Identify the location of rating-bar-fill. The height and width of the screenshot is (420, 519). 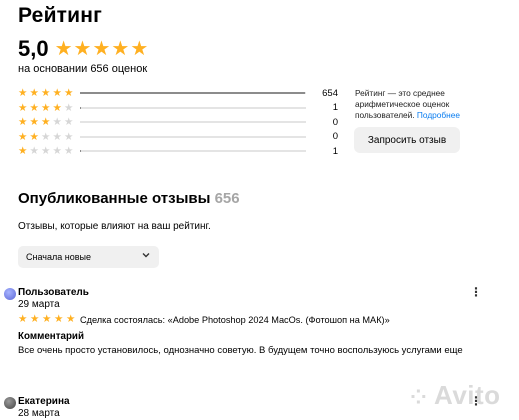
(193, 93).